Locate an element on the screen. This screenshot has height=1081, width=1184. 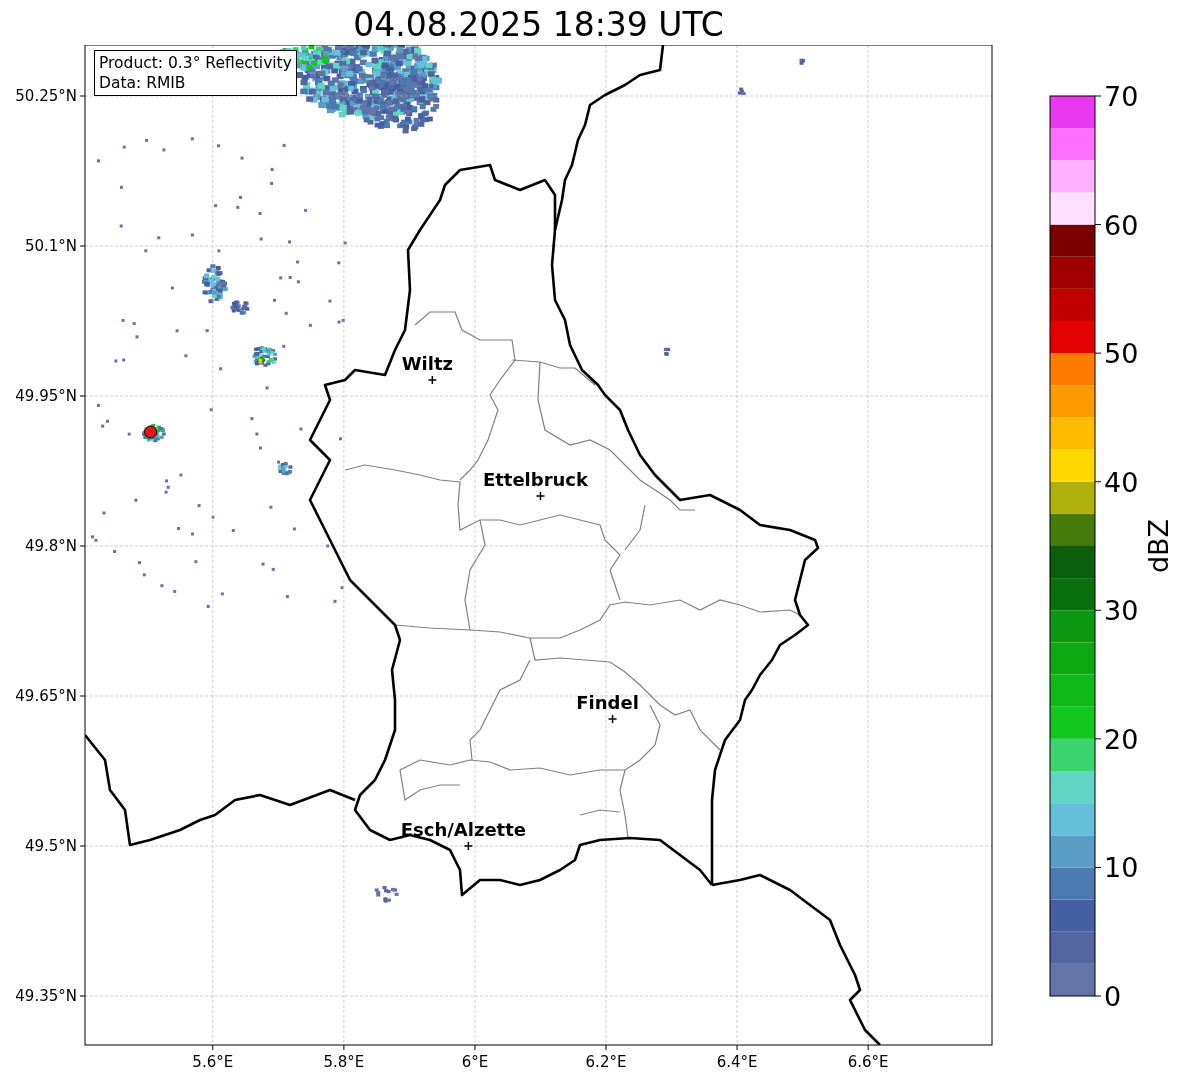
colorbar-tick-label: 20 is located at coordinates (1121, 739).